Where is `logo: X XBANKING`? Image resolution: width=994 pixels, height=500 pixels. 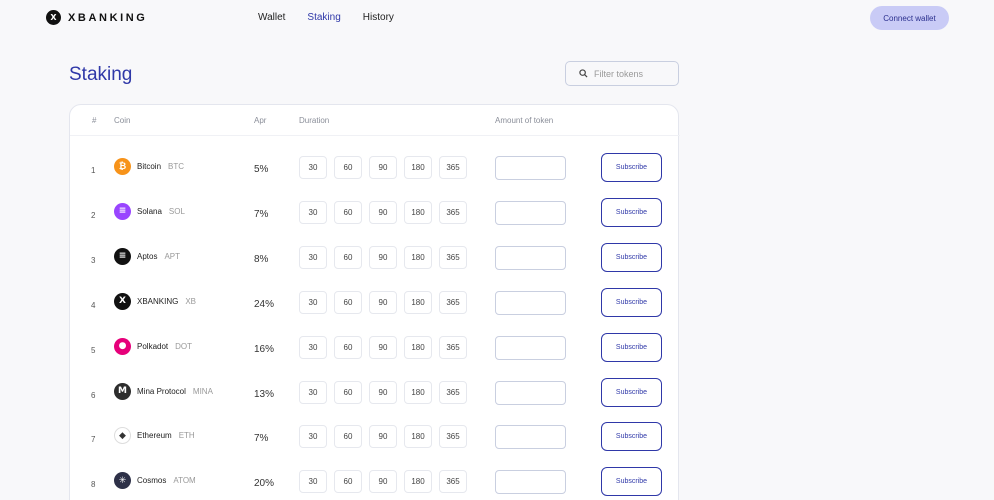
logo: X XBANKING is located at coordinates (96, 17).